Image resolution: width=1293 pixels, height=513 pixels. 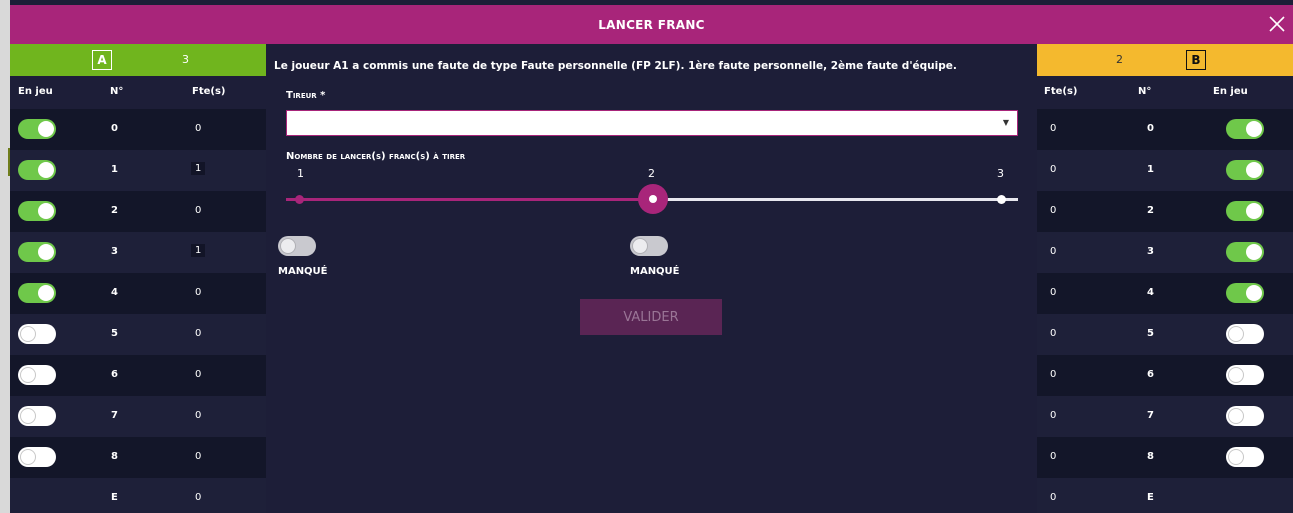 I want to click on team-a-header: A 3, so click(x=138, y=60).